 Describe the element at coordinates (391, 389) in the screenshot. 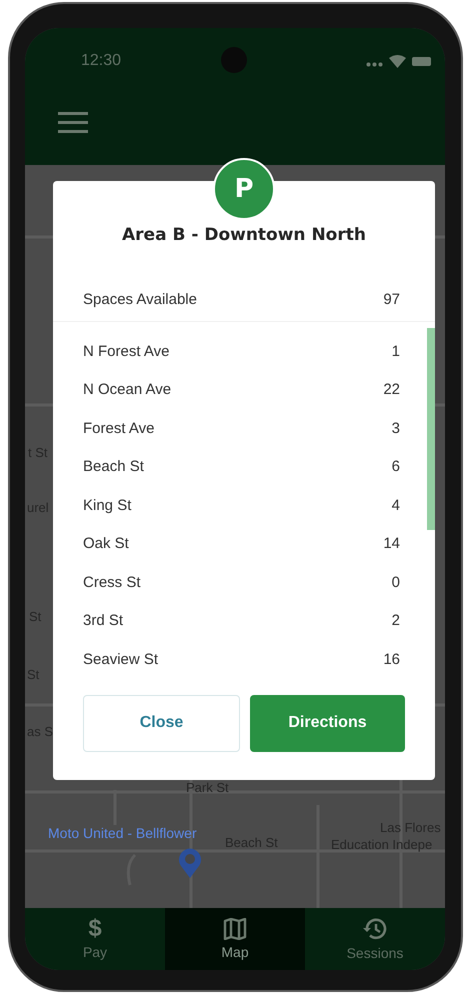

I see `space-count: 22` at that location.